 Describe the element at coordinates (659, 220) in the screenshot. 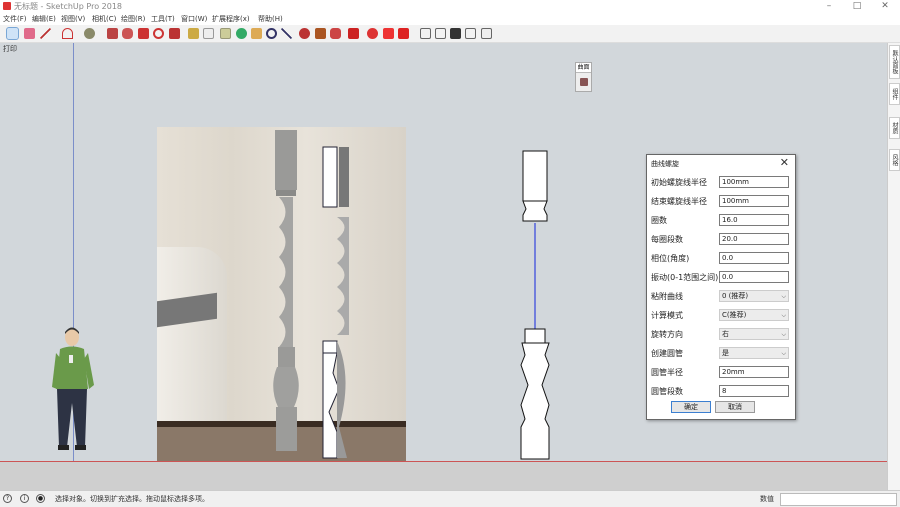

I see `field-label: 圈数` at that location.